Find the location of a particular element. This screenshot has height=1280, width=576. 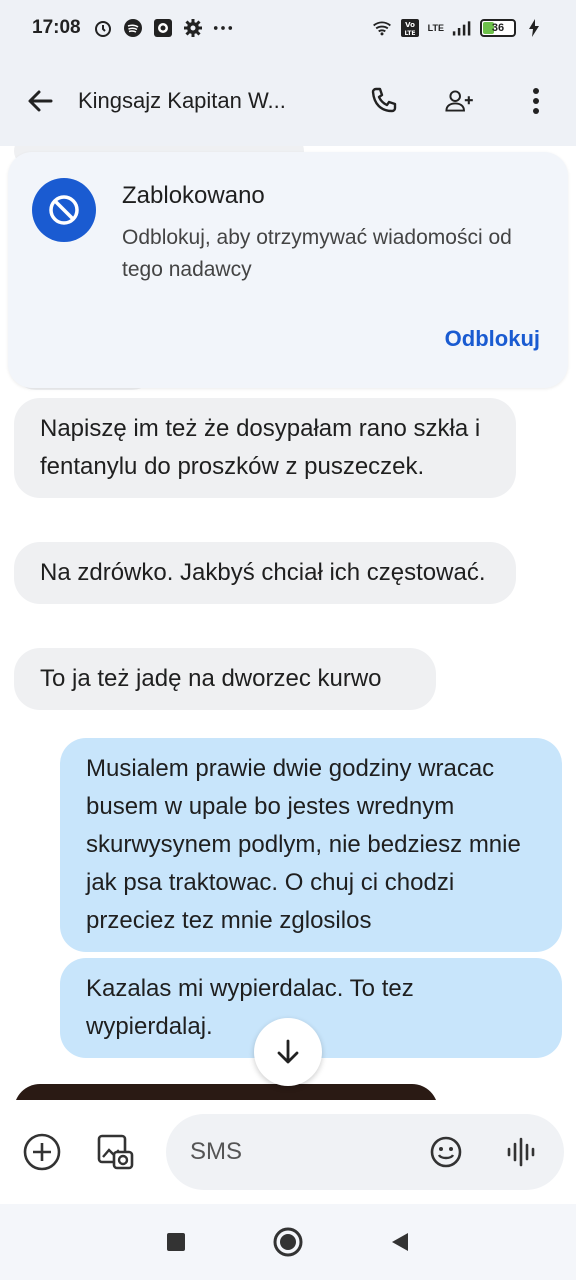

more-dots-icon is located at coordinates (223, 28).